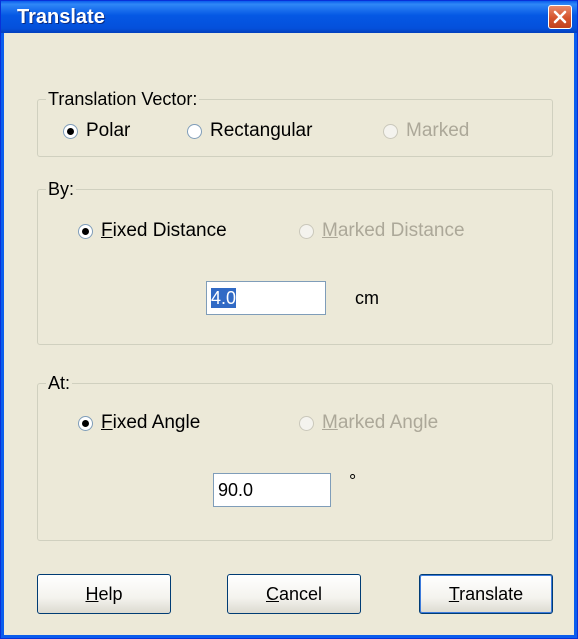 The height and width of the screenshot is (639, 578). Describe the element at coordinates (367, 298) in the screenshot. I see `distance-unit: cm` at that location.